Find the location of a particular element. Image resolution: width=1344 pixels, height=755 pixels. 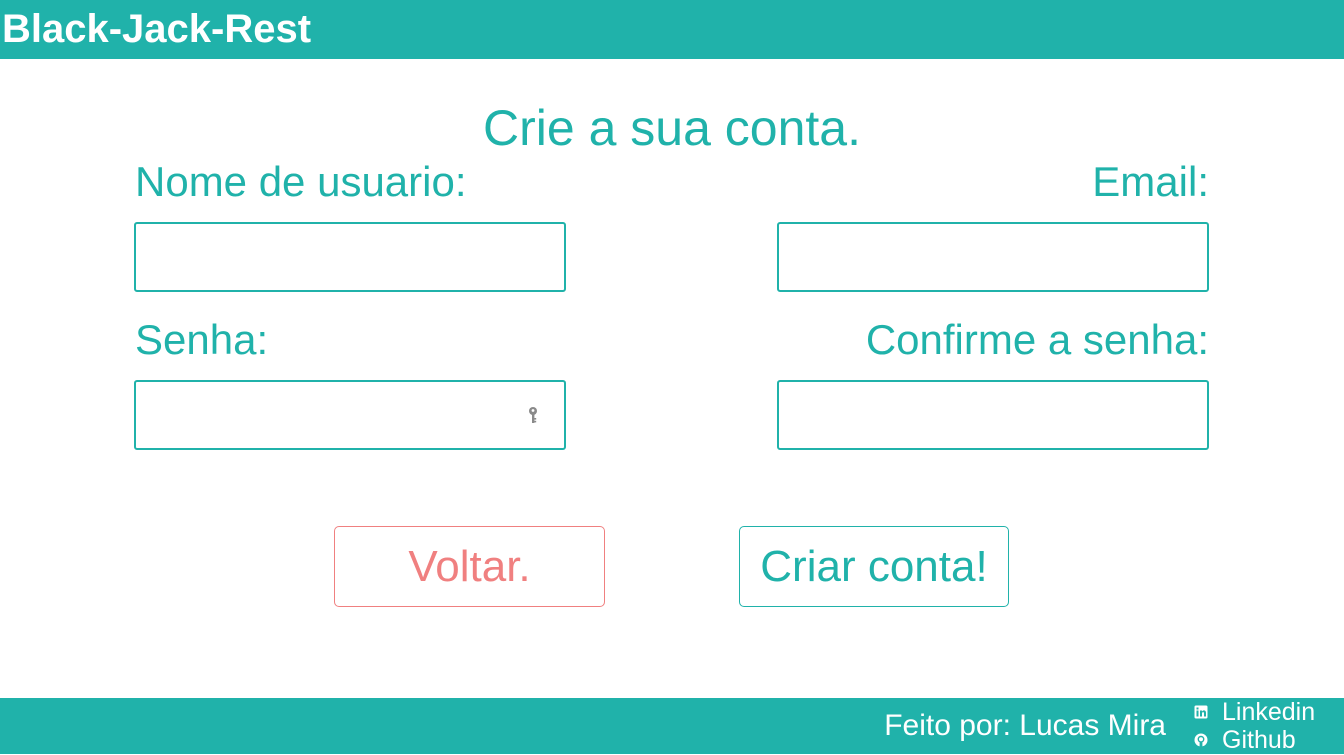

github-icon is located at coordinates (1201, 740).